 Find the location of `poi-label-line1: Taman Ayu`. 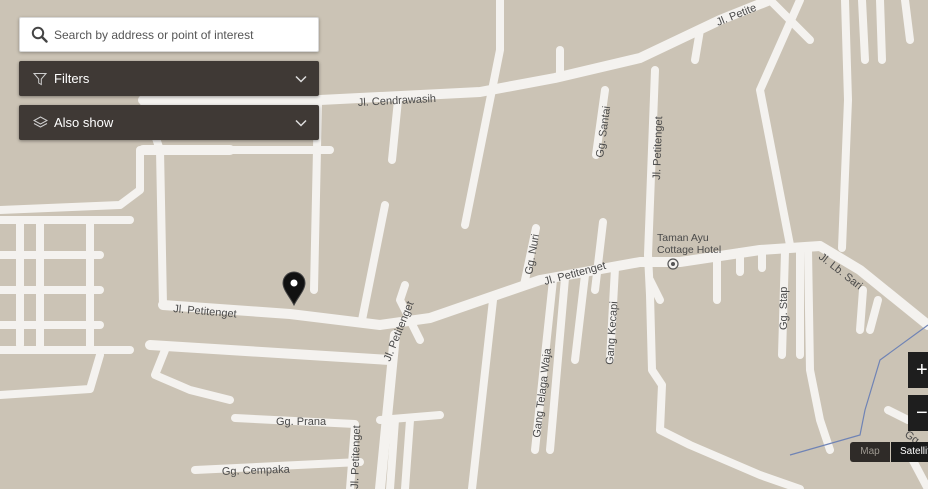

poi-label-line1: Taman Ayu is located at coordinates (683, 238).